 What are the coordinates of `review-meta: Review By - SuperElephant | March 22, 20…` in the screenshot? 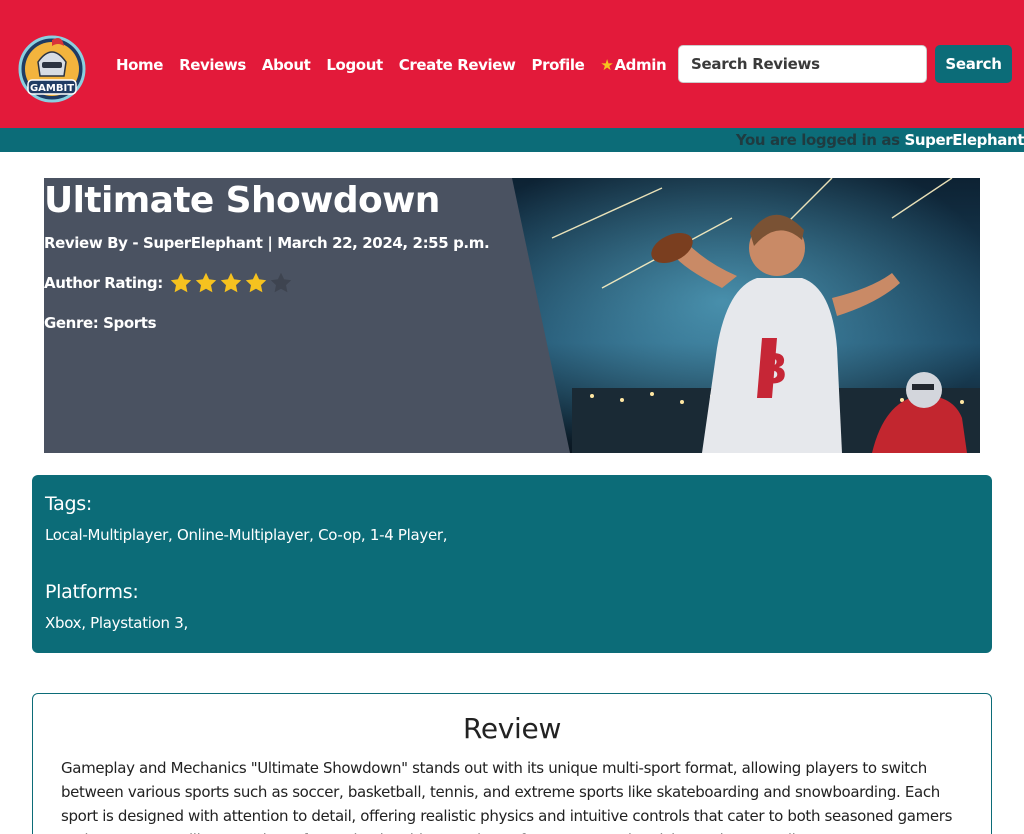 It's located at (267, 243).